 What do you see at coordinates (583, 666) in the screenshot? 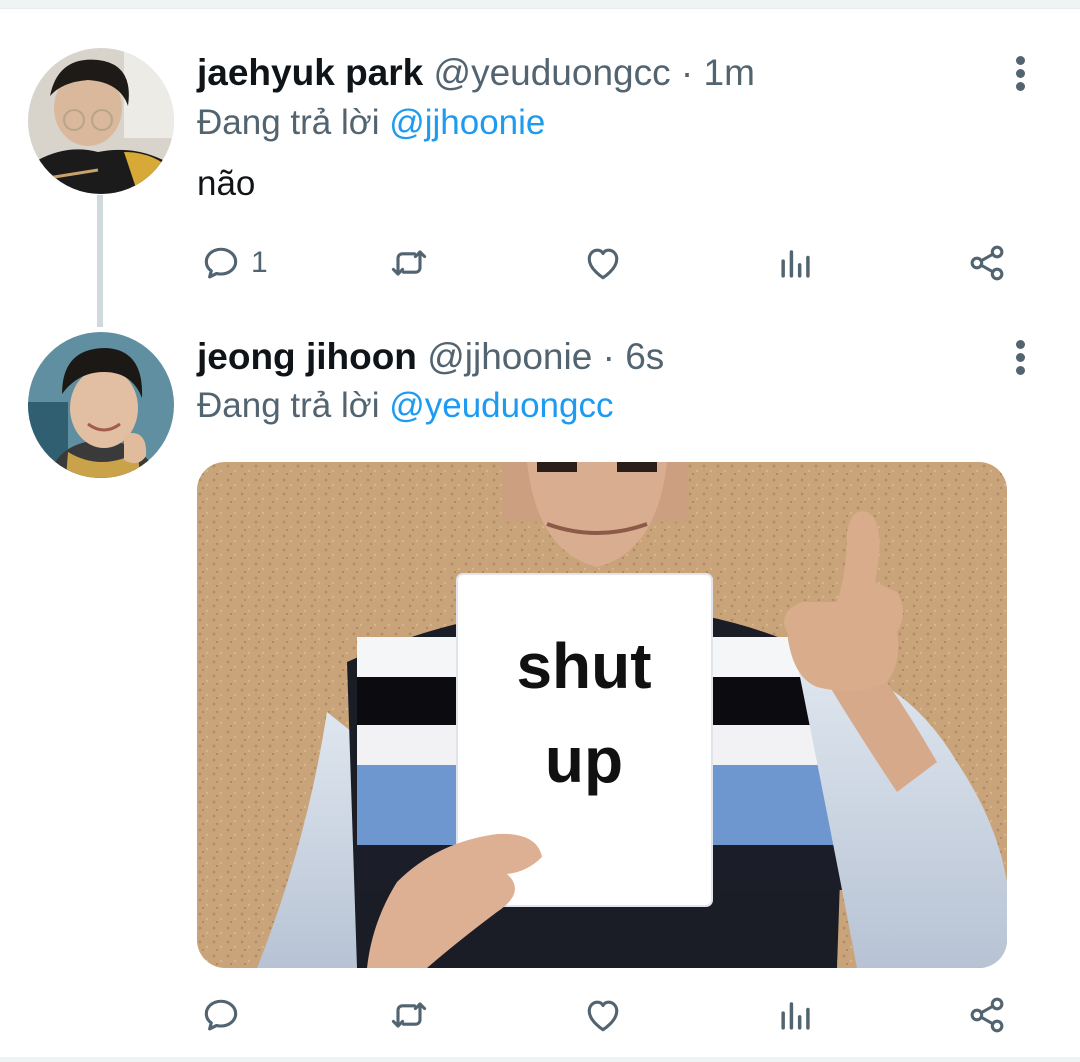
I see `sign-text-line1: shut` at bounding box center [583, 666].